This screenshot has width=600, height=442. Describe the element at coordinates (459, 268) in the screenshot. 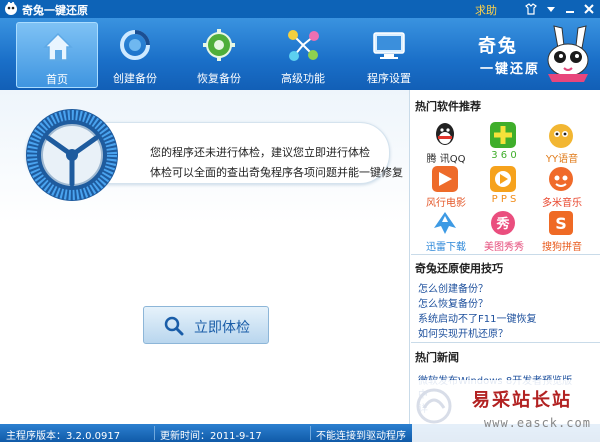

I see `tips-title: 奇兔还原使用技巧` at that location.